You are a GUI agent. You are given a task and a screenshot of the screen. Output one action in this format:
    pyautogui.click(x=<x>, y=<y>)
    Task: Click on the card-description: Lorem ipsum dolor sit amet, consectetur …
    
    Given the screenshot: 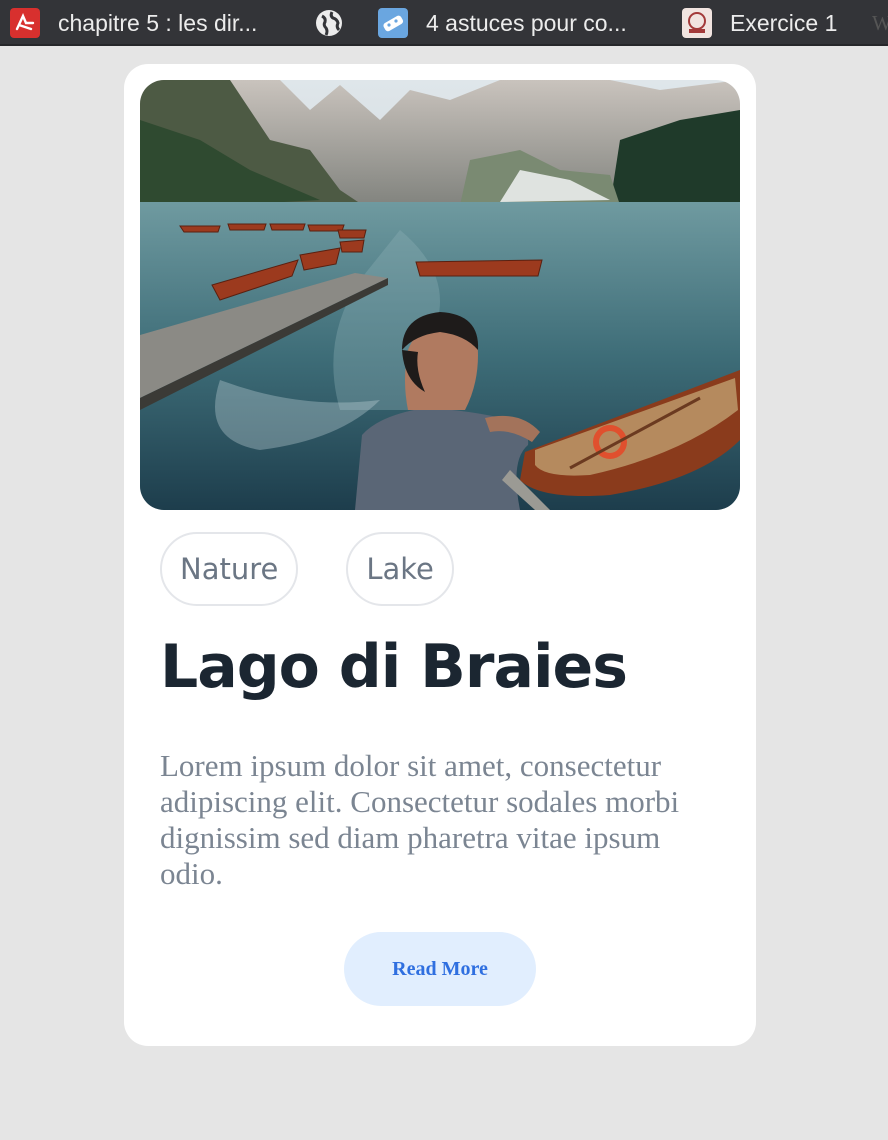 What is the action you would take?
    pyautogui.click(x=420, y=819)
    